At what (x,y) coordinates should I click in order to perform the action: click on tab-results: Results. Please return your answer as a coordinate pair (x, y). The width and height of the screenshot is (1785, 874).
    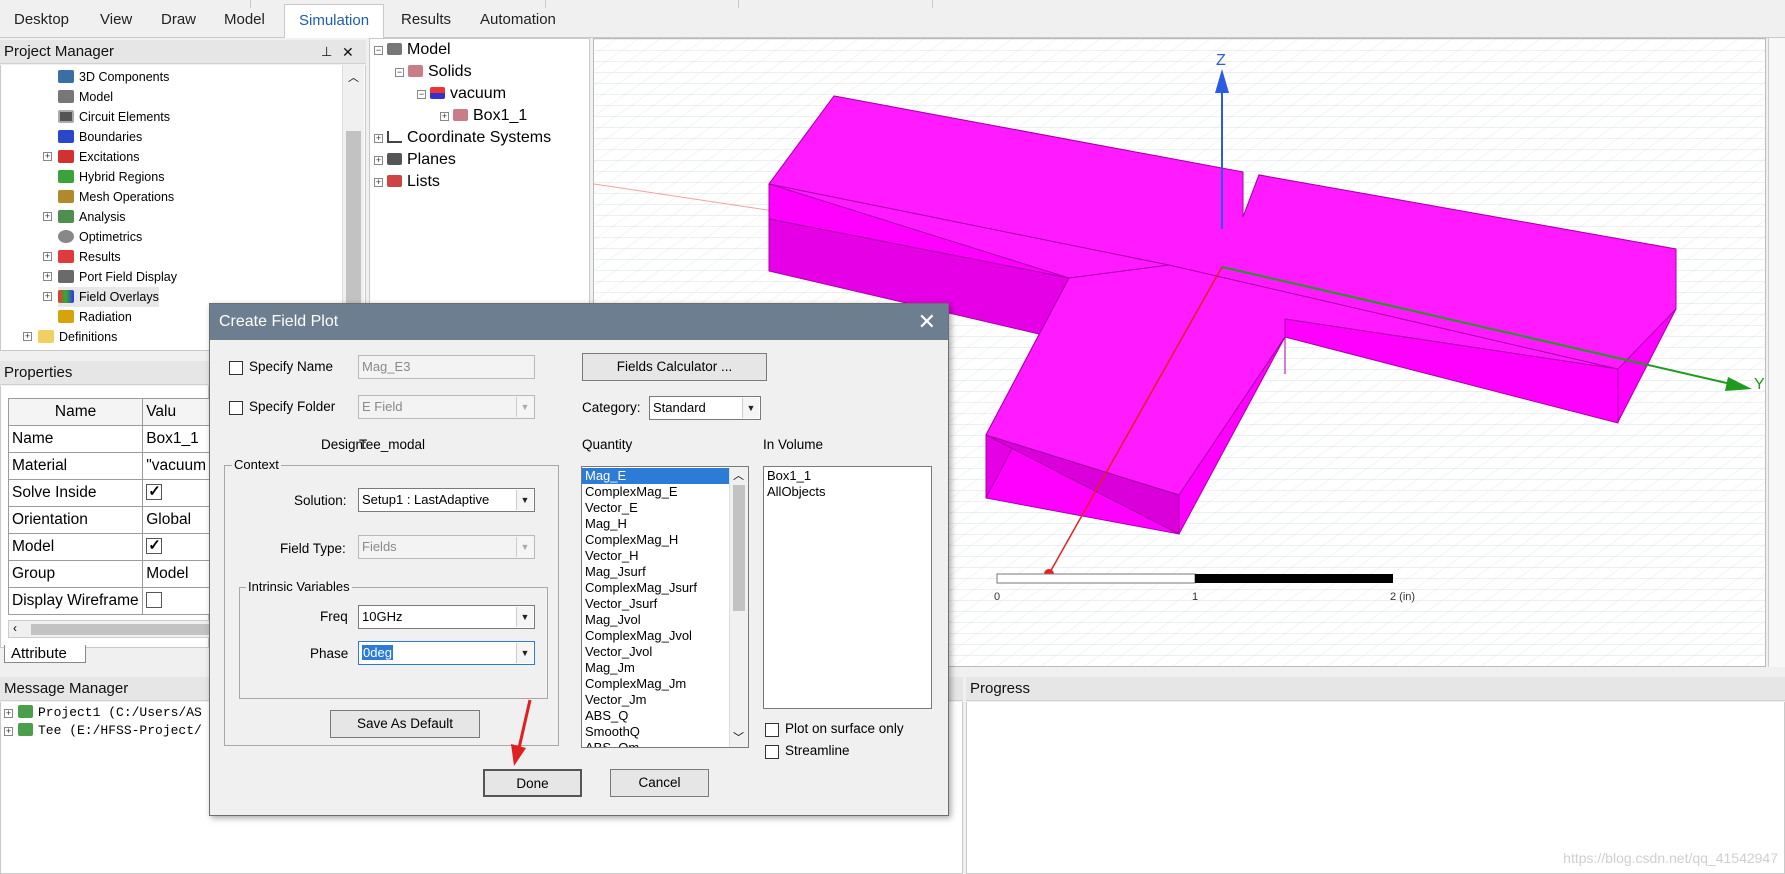
    Looking at the image, I should click on (426, 20).